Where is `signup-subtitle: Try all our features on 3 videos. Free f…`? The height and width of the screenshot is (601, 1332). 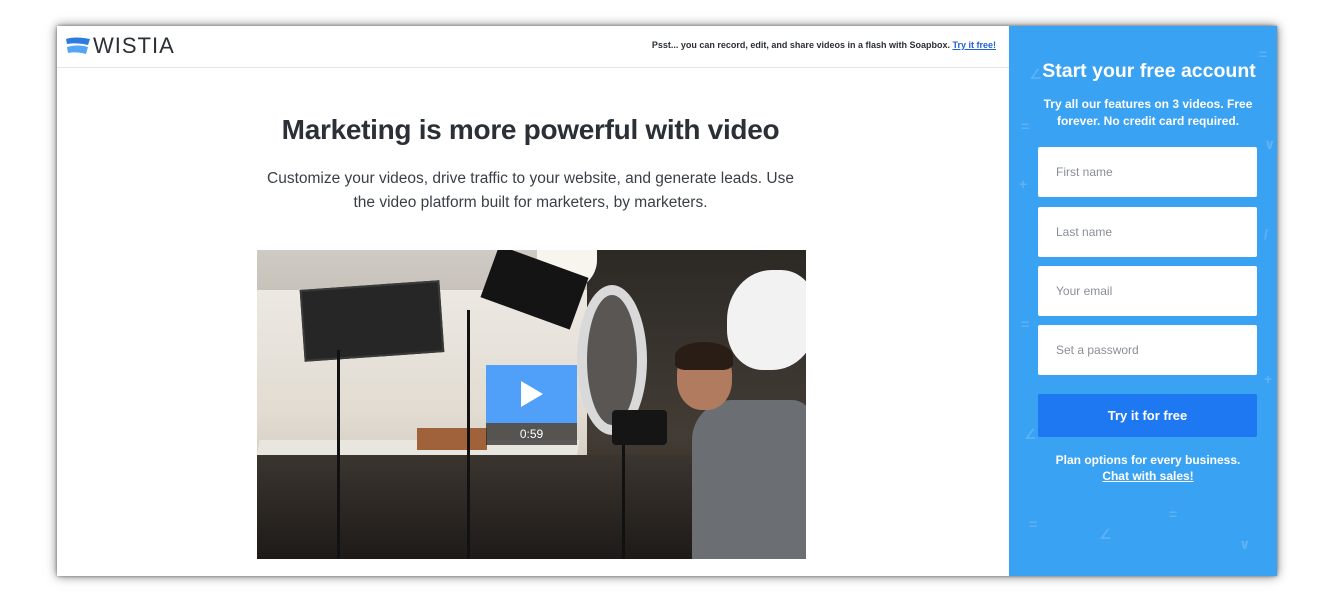
signup-subtitle: Try all our features on 3 videos. Free f… is located at coordinates (1148, 112).